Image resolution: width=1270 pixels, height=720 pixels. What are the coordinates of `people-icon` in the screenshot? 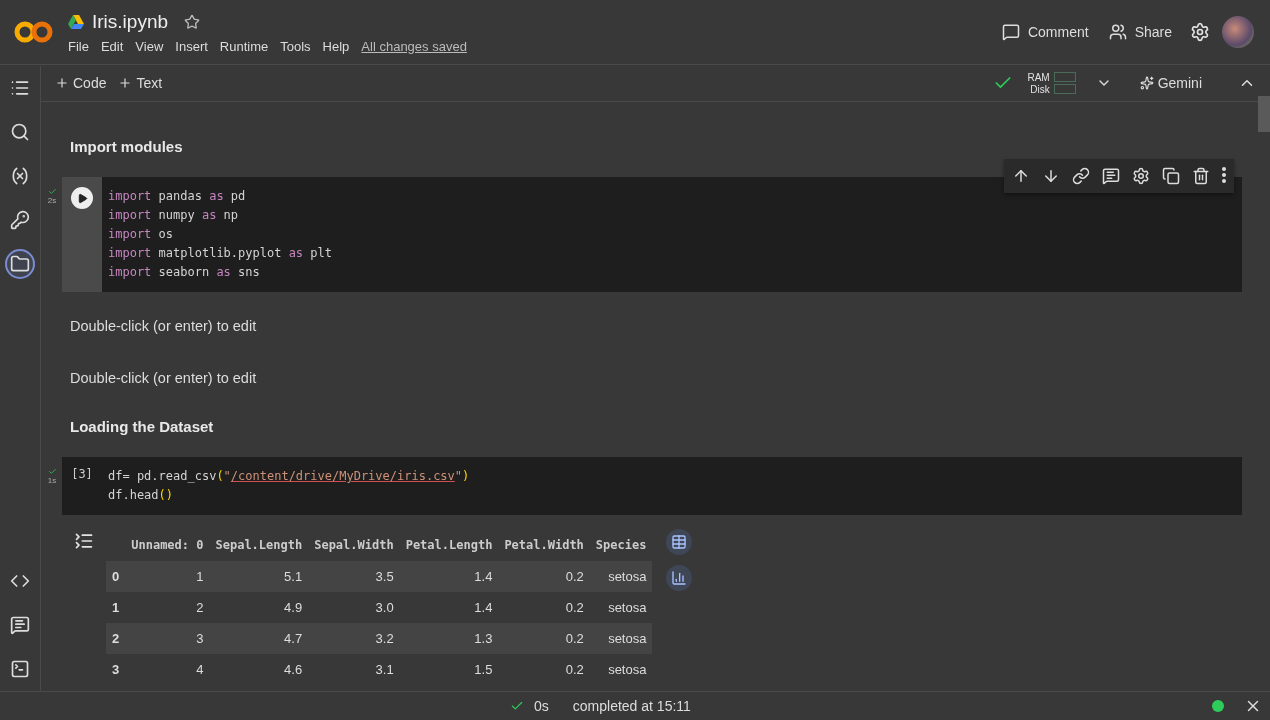 It's located at (1117, 32).